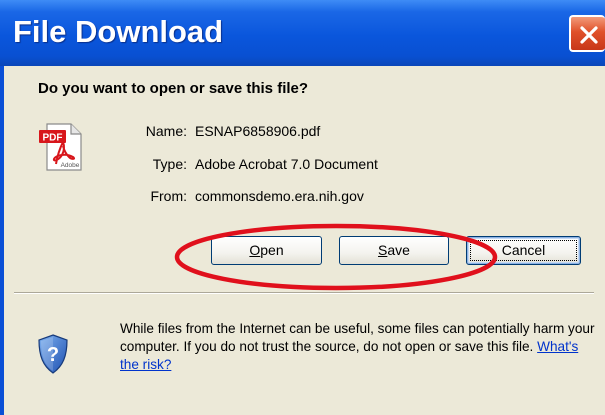 Image resolution: width=605 pixels, height=415 pixels. I want to click on save-mnemonic: S, so click(383, 250).